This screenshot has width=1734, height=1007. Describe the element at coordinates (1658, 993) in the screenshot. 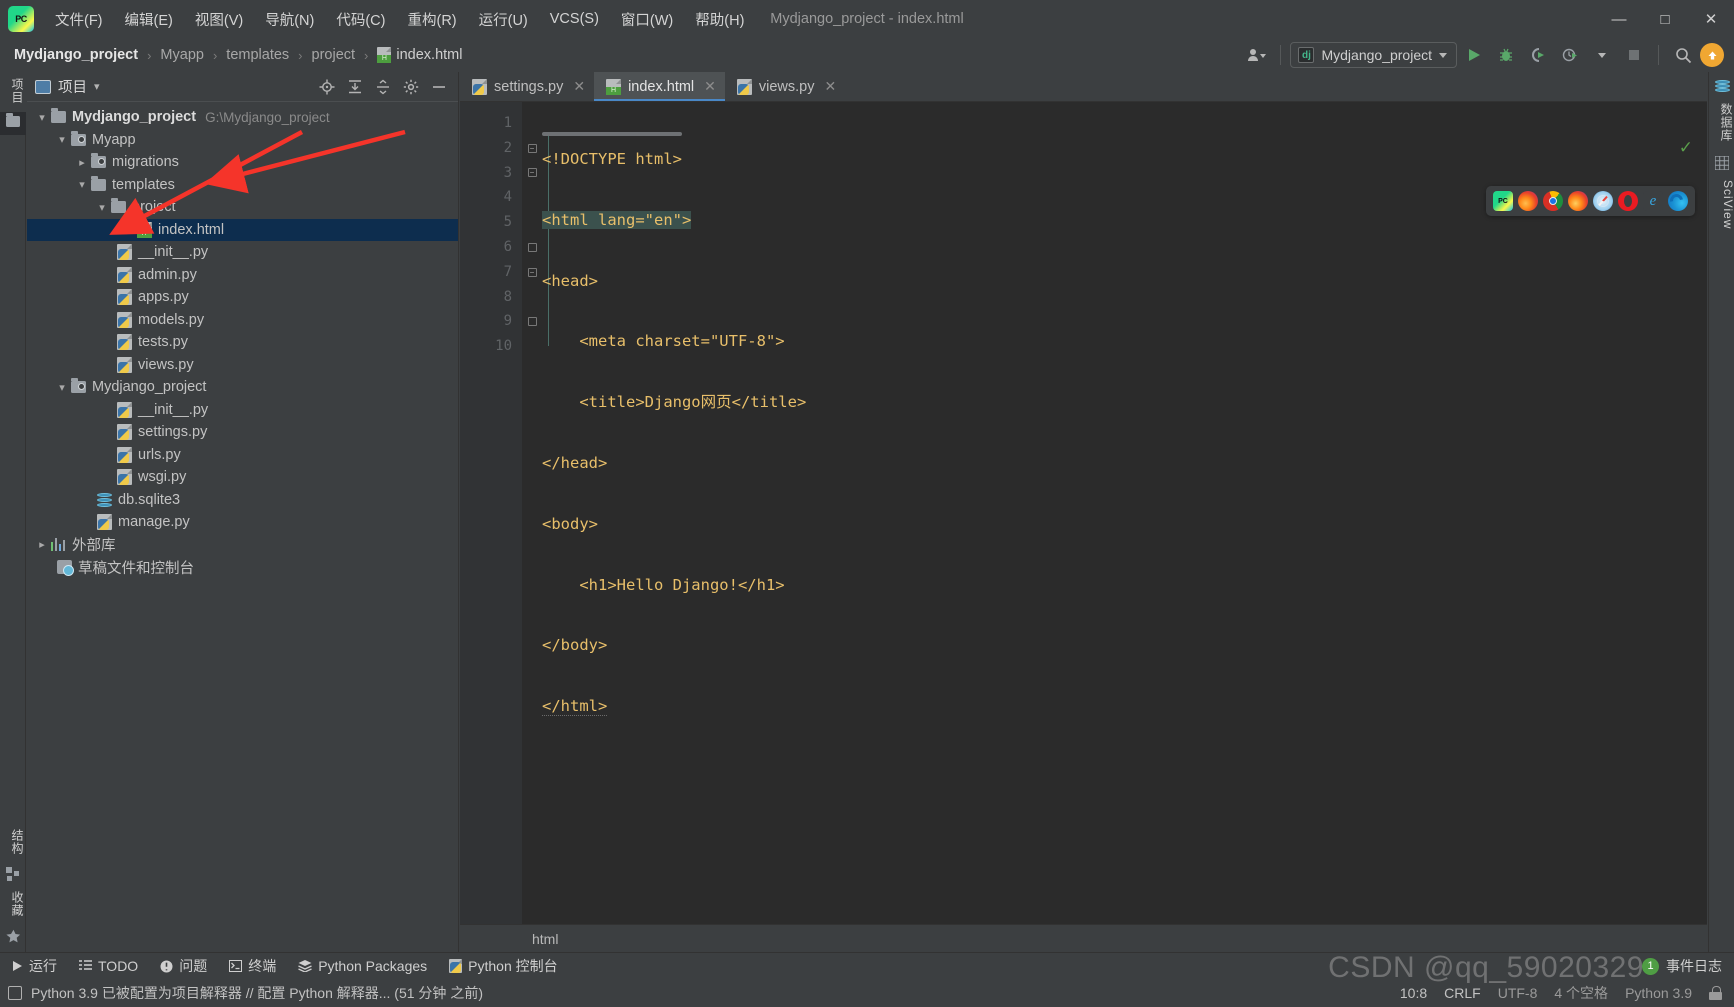

I see `python-interpreter: Python 3.9` at that location.